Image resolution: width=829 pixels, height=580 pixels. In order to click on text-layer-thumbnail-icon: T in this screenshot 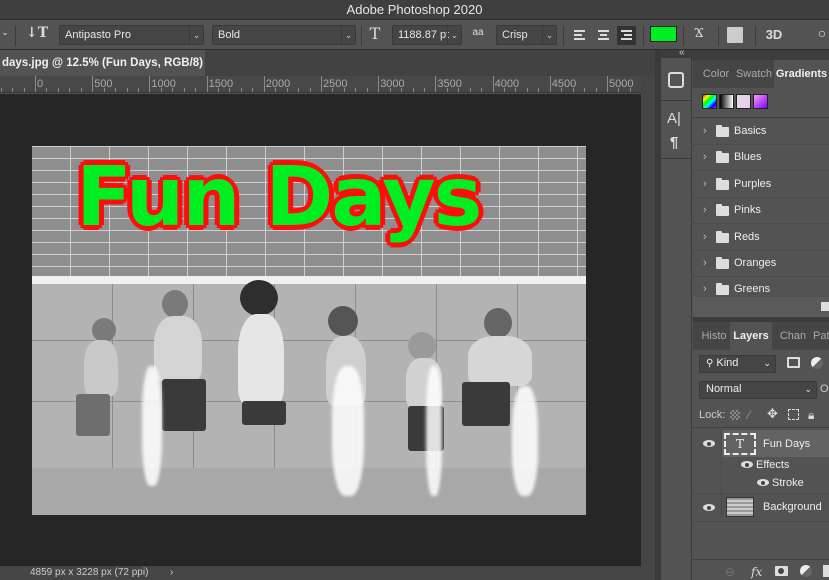, I will do `click(740, 444)`.